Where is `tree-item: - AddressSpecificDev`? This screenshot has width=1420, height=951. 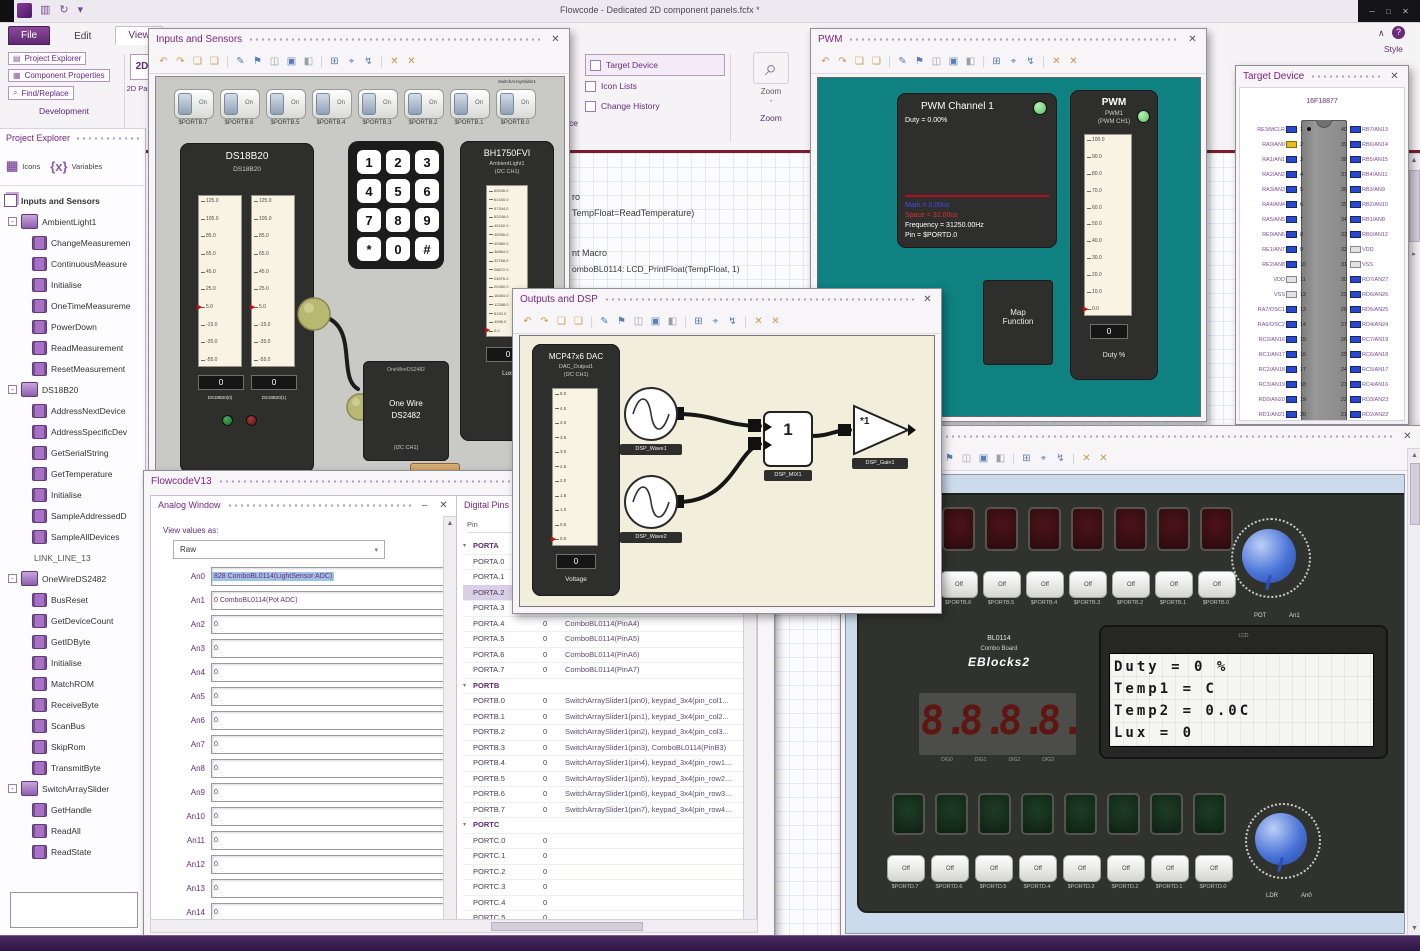 tree-item: - AddressSpecificDev is located at coordinates (72, 431).